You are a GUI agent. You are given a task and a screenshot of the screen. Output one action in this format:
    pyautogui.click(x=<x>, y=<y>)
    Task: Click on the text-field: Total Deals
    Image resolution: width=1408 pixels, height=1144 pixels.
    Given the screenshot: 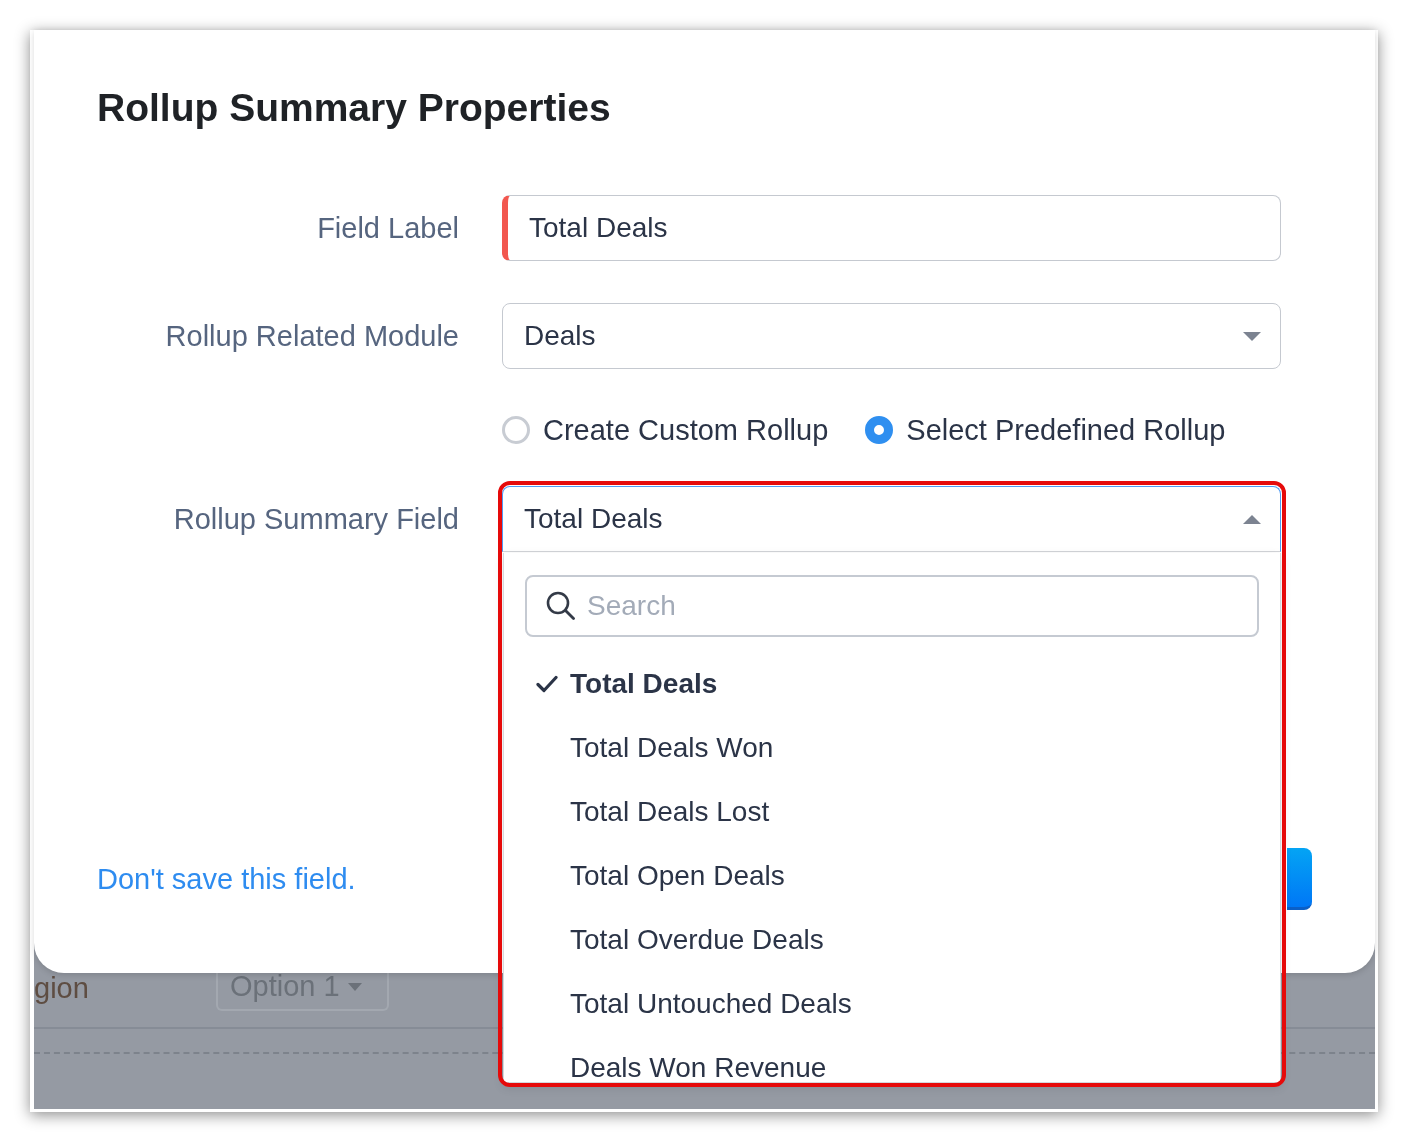 What is the action you would take?
    pyautogui.click(x=891, y=228)
    